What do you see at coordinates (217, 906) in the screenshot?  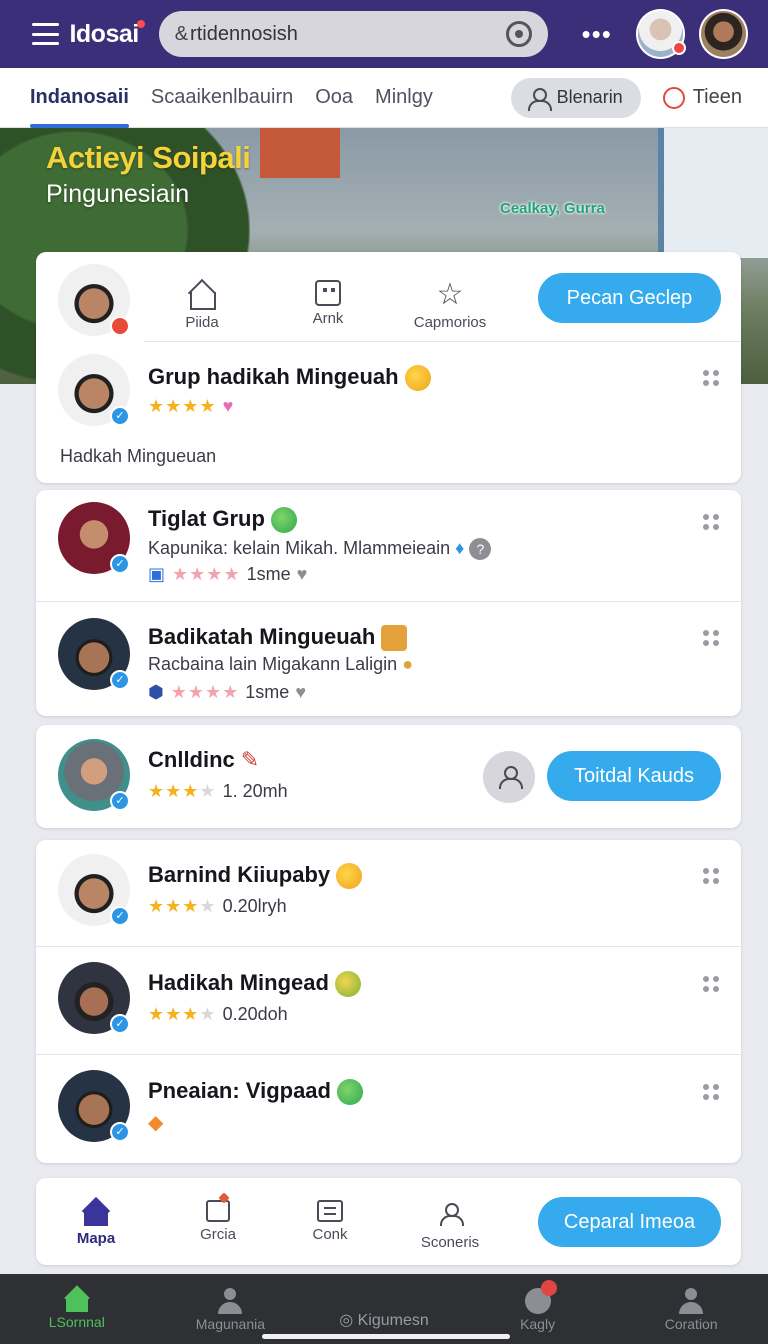 I see `rating-stars: ★★★★ 0.20lryh` at bounding box center [217, 906].